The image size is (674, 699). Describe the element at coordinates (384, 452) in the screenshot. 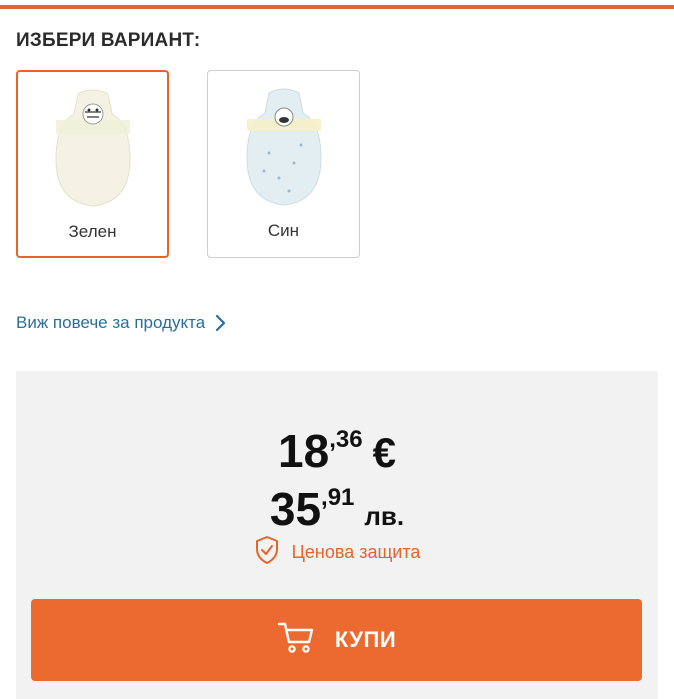

I see `price-eur-currency: €` at that location.